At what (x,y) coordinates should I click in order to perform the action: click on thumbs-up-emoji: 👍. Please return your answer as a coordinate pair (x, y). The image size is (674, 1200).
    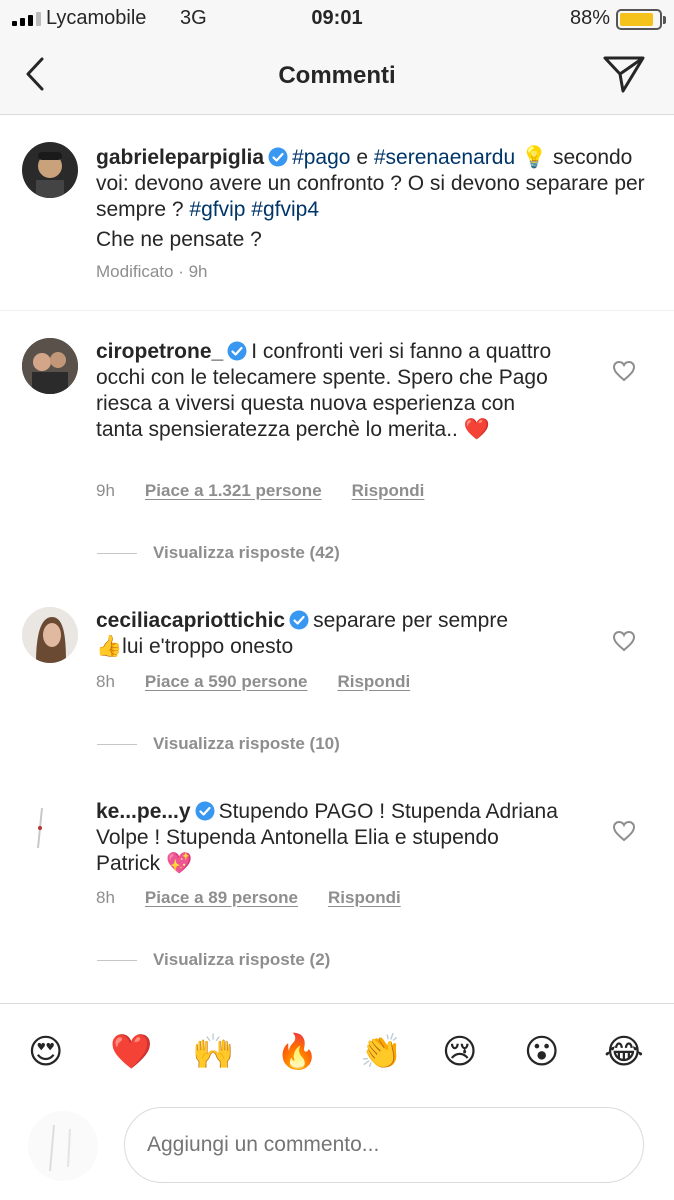
    Looking at the image, I should click on (109, 646).